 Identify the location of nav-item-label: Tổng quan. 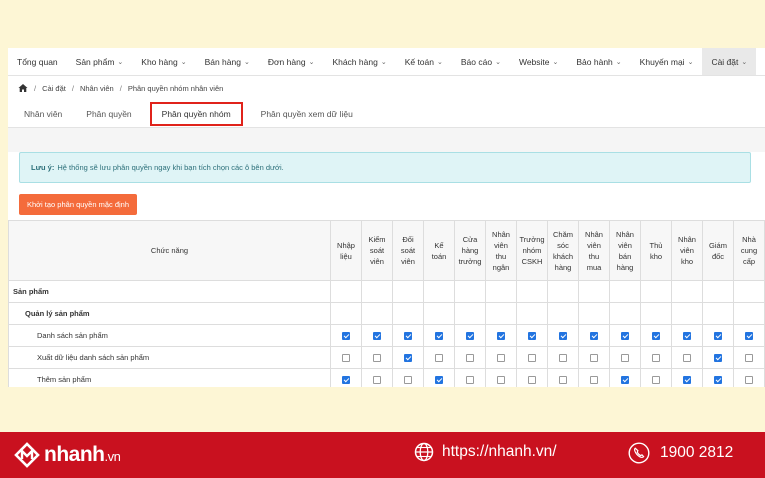
(37, 61).